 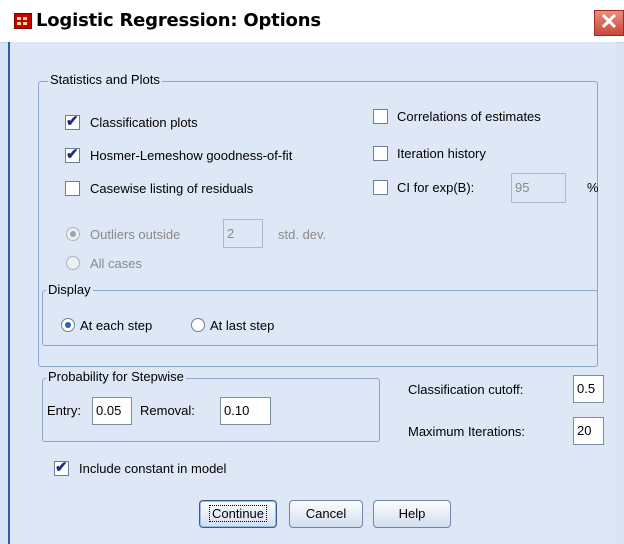 What do you see at coordinates (467, 431) in the screenshot?
I see `maximum-iterations-label: Maximum Iterations:` at bounding box center [467, 431].